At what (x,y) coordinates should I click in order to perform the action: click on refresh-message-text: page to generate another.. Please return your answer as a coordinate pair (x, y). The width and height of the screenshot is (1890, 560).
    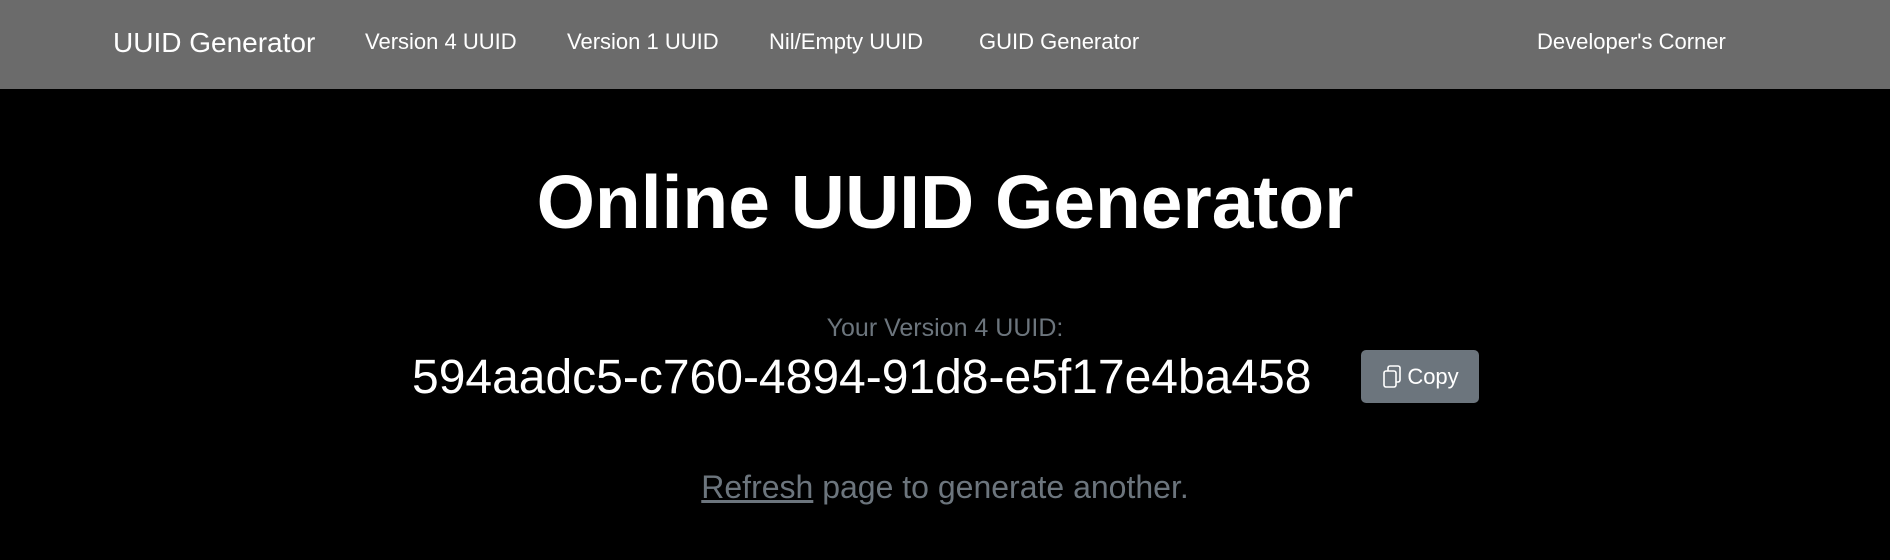
    Looking at the image, I should click on (1001, 487).